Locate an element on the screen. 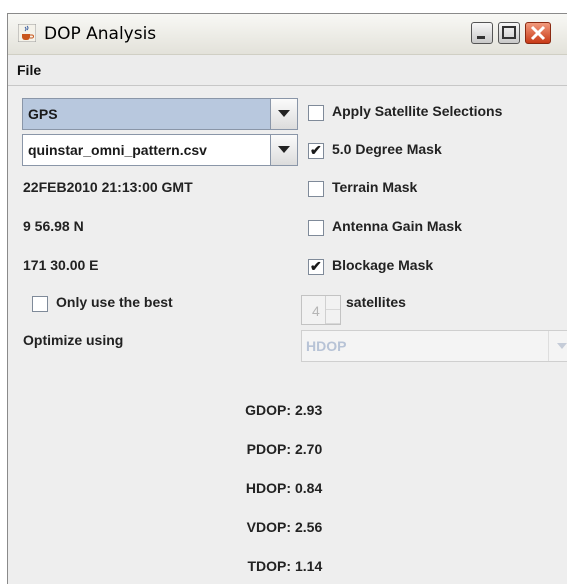 Image resolution: width=567 pixels, height=584 pixels. dop-value: 0.84 is located at coordinates (309, 488).